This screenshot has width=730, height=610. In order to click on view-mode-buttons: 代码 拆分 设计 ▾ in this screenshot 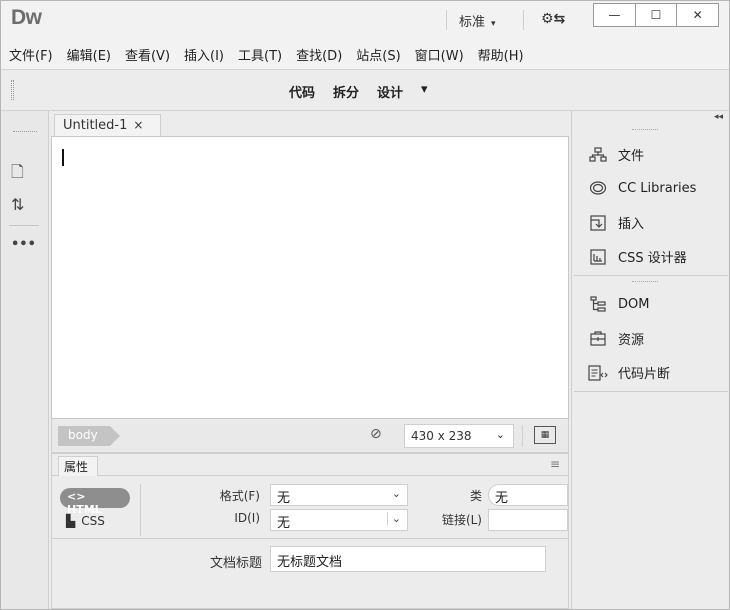, I will do `click(358, 91)`.